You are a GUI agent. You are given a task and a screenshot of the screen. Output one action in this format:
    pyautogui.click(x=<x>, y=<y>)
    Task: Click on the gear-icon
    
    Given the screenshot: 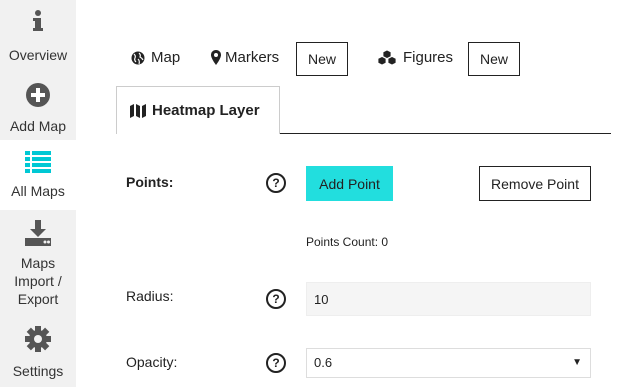 What is the action you would take?
    pyautogui.click(x=38, y=339)
    